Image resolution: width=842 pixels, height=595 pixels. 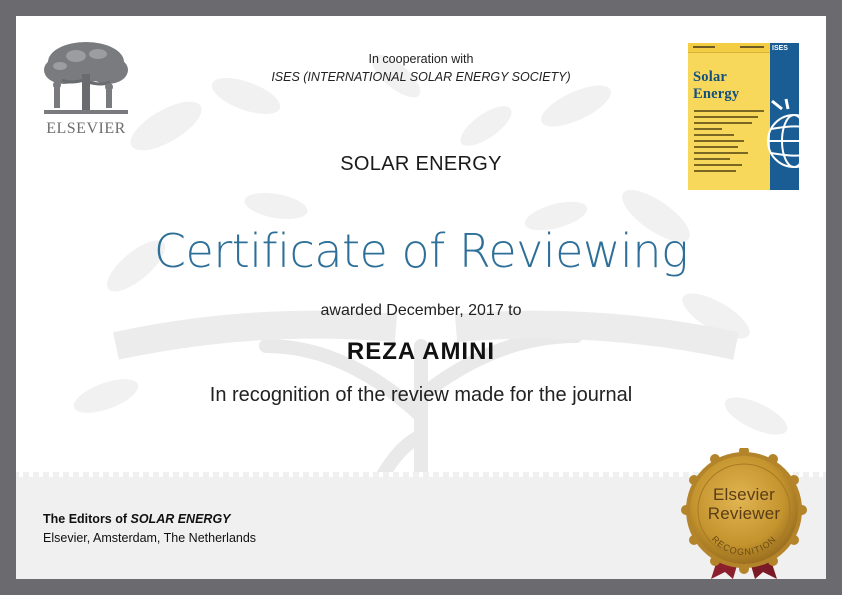 I want to click on footer-editors: The Editors of SOLAR ENERGY, so click(x=137, y=519).